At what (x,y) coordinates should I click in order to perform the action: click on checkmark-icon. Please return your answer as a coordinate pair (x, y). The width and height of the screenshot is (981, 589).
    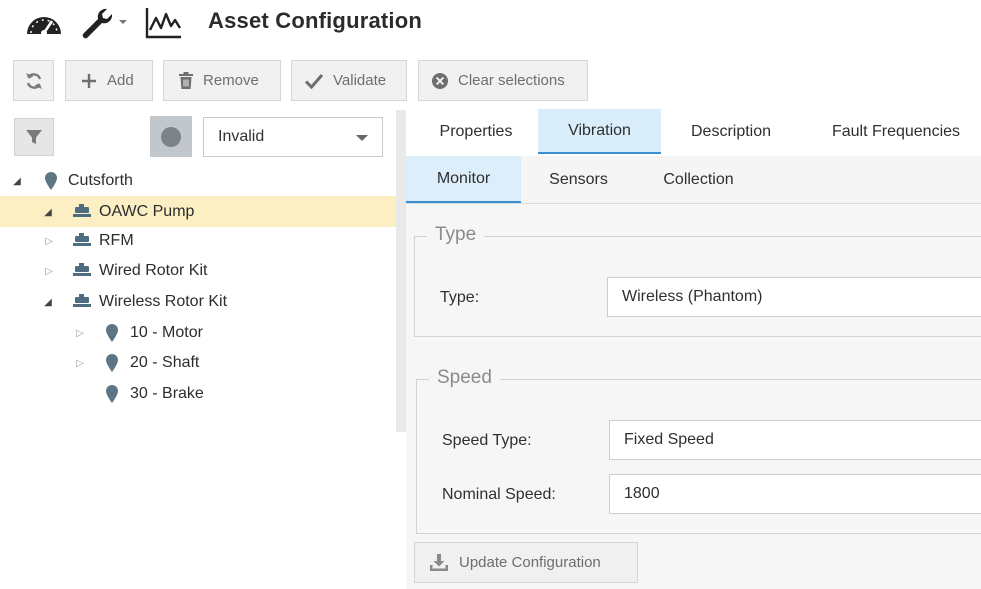
    Looking at the image, I should click on (314, 81).